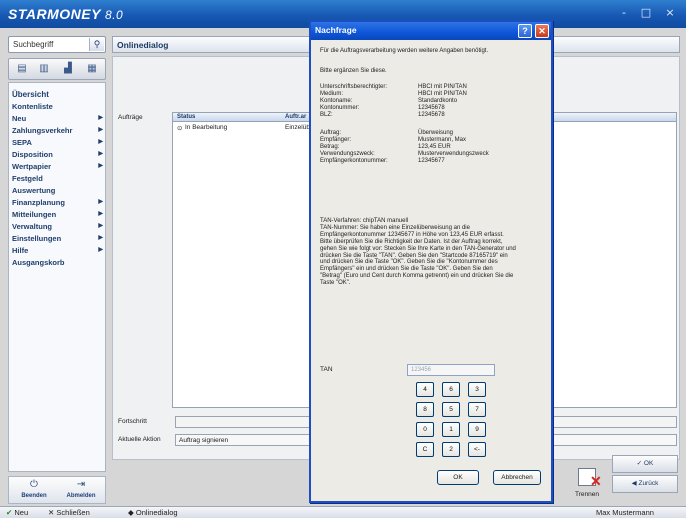 This screenshot has width=686, height=518. What do you see at coordinates (156, 512) in the screenshot?
I see `status-tab-label: Onlinedialog` at bounding box center [156, 512].